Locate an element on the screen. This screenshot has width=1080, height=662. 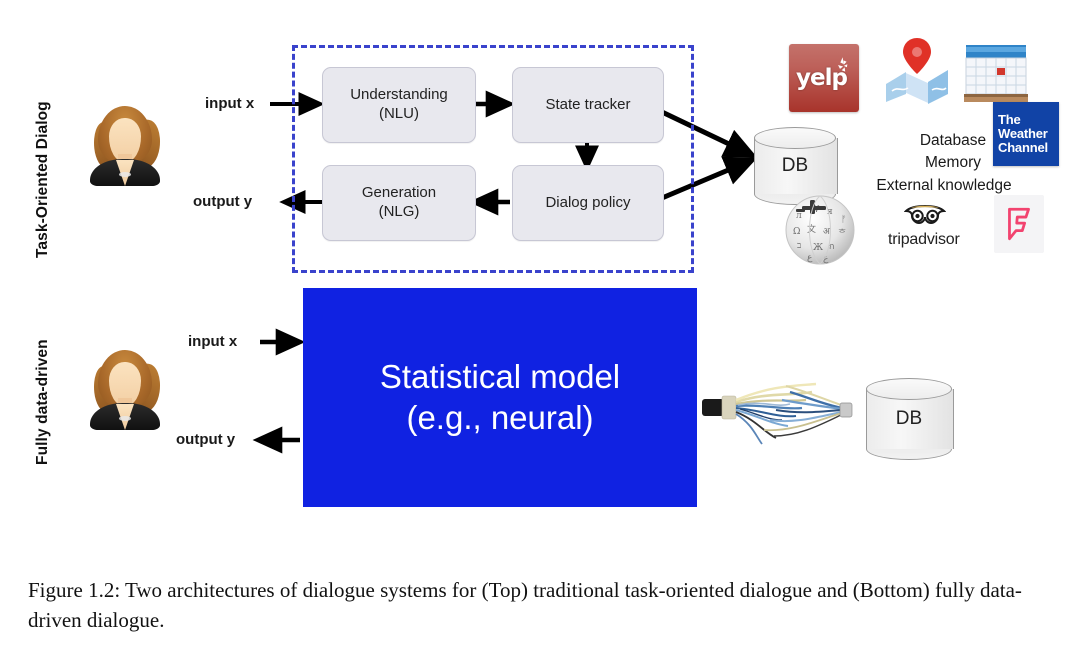
database-cylinder-bottom: DB is located at coordinates (910, 419).